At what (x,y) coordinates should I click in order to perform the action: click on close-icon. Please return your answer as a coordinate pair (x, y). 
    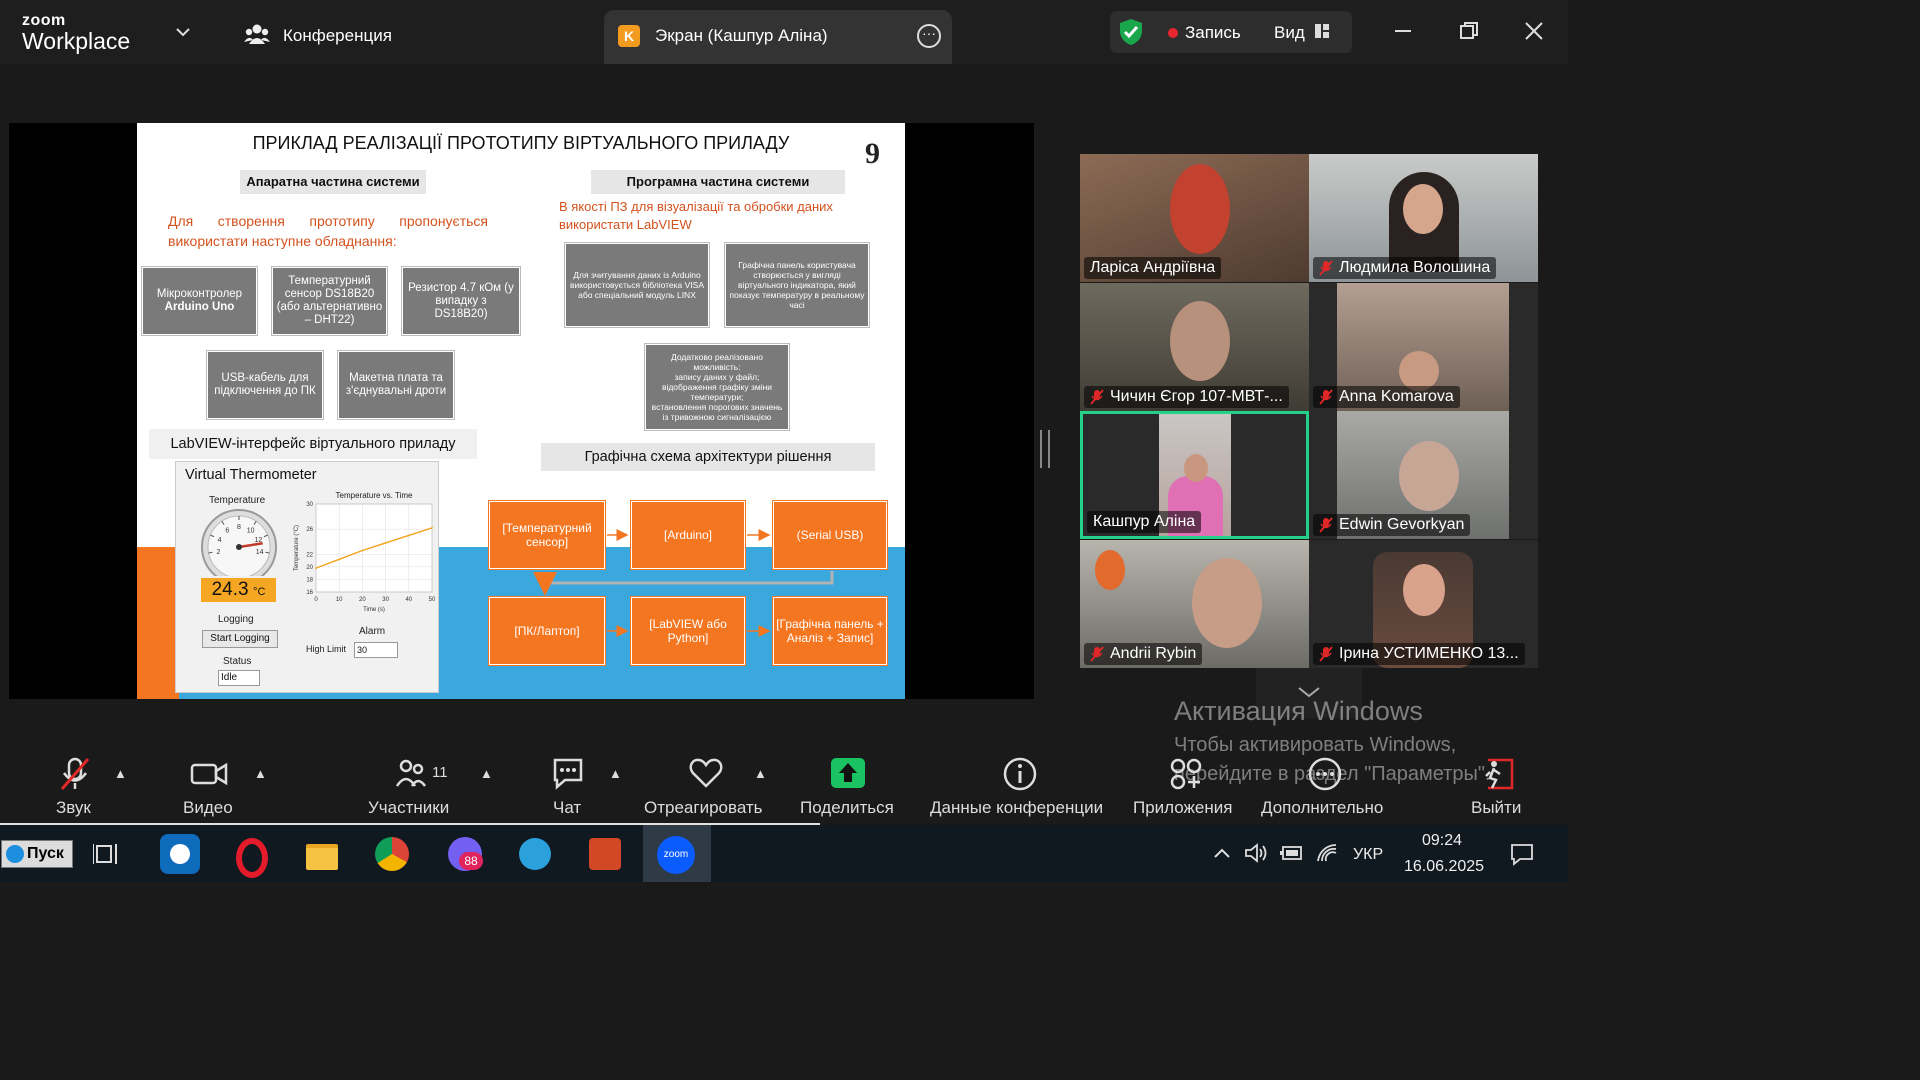
    Looking at the image, I should click on (1534, 31).